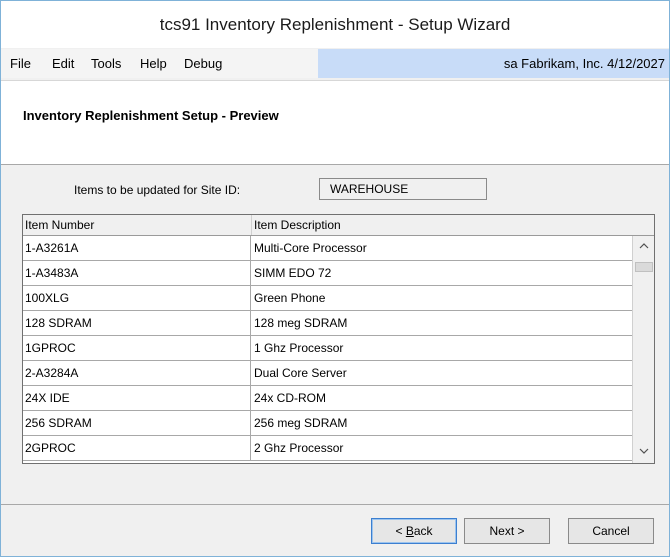  Describe the element at coordinates (153, 63) in the screenshot. I see `menu-help: Help` at that location.